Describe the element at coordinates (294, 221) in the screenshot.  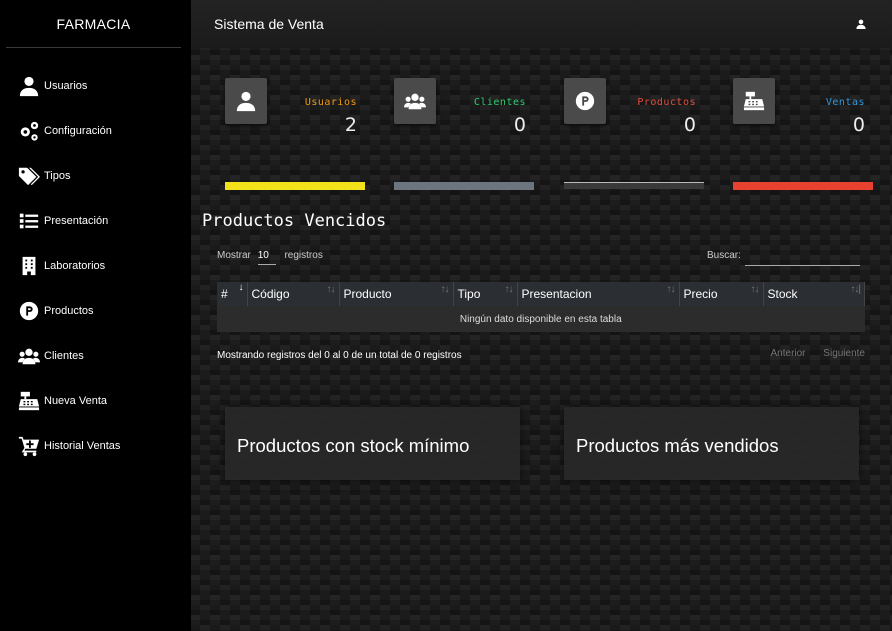
I see `section-title-expired: Productos Vencidos` at that location.